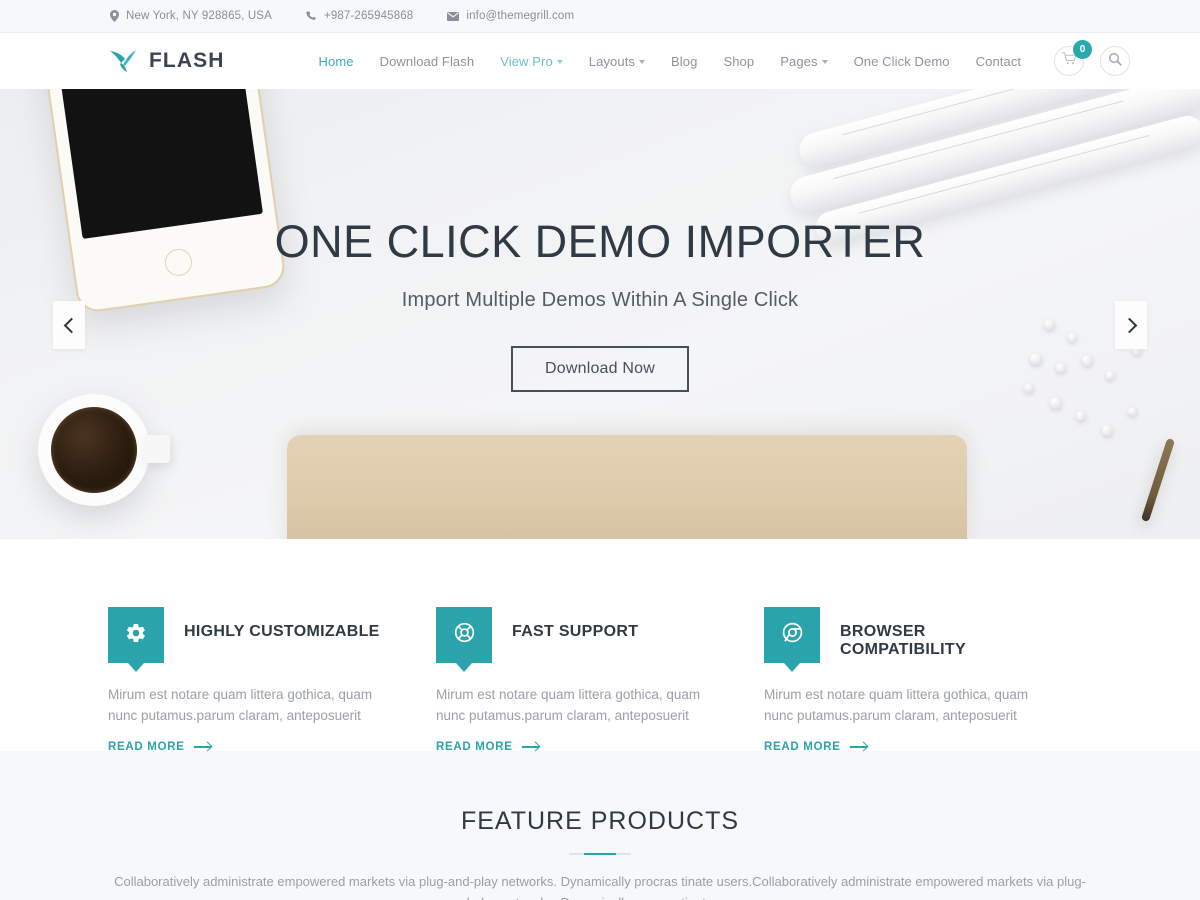  I want to click on cart-count-badge: 0, so click(1082, 49).